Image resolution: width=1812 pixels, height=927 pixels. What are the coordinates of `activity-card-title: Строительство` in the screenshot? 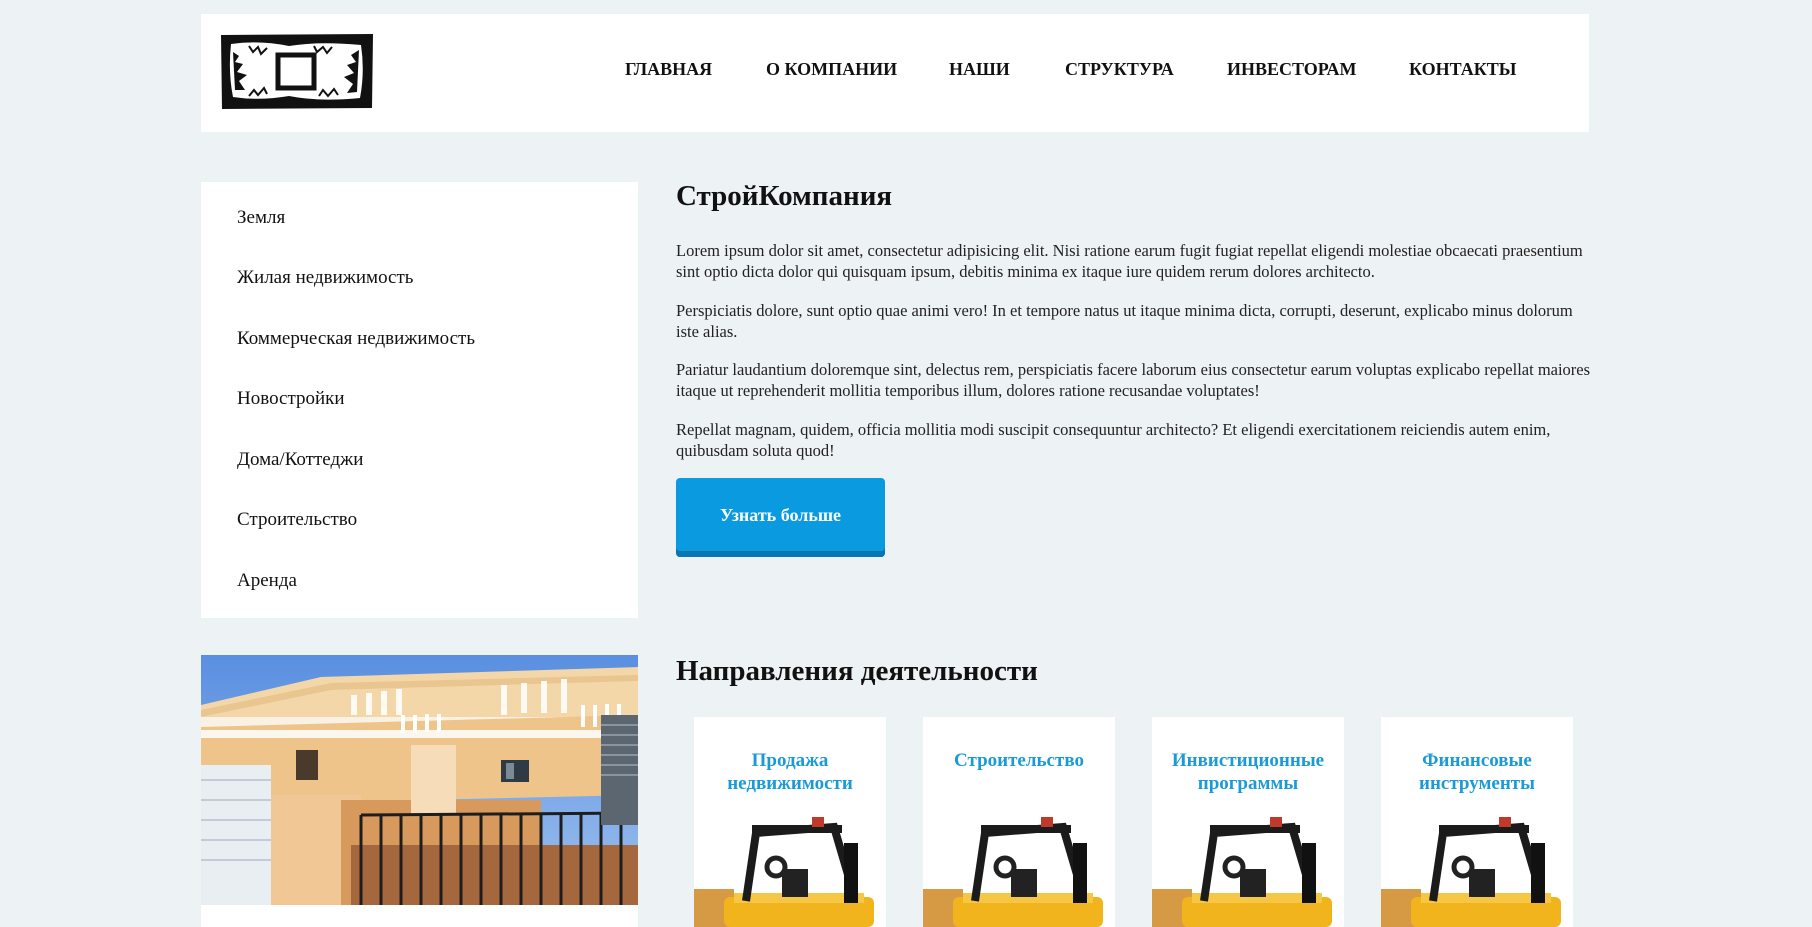 It's located at (1019, 760).